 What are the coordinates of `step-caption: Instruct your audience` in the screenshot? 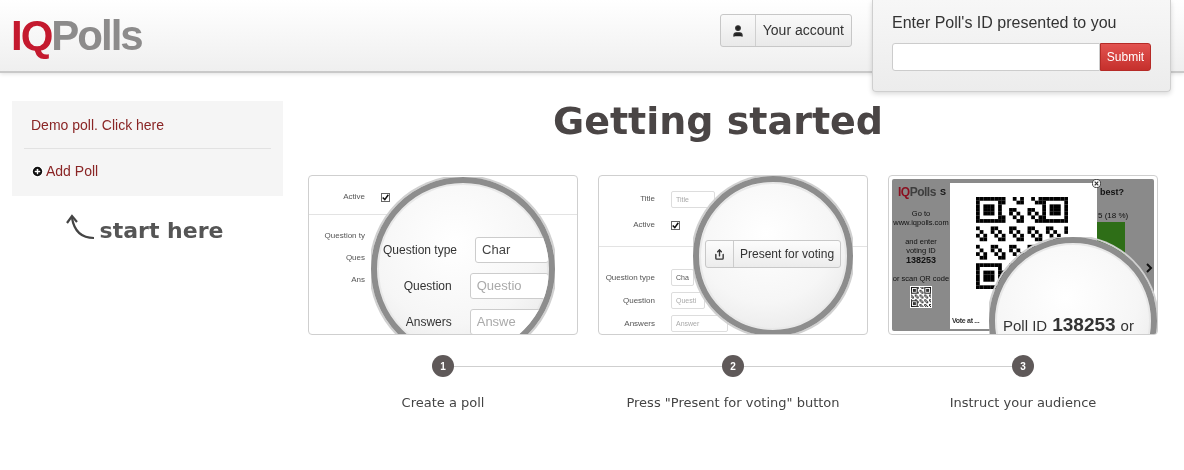 It's located at (1023, 403).